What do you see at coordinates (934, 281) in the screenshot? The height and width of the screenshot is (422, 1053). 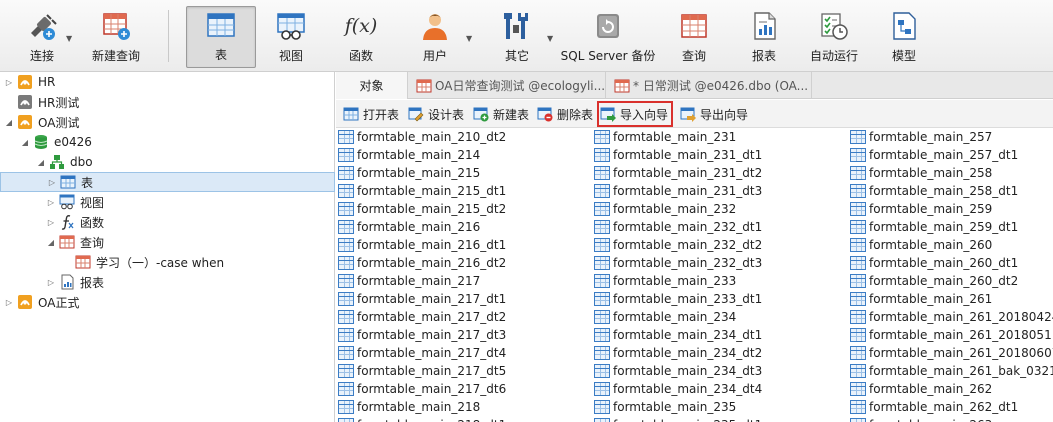 I see `table-list-item: formtable_main_260_dt2` at bounding box center [934, 281].